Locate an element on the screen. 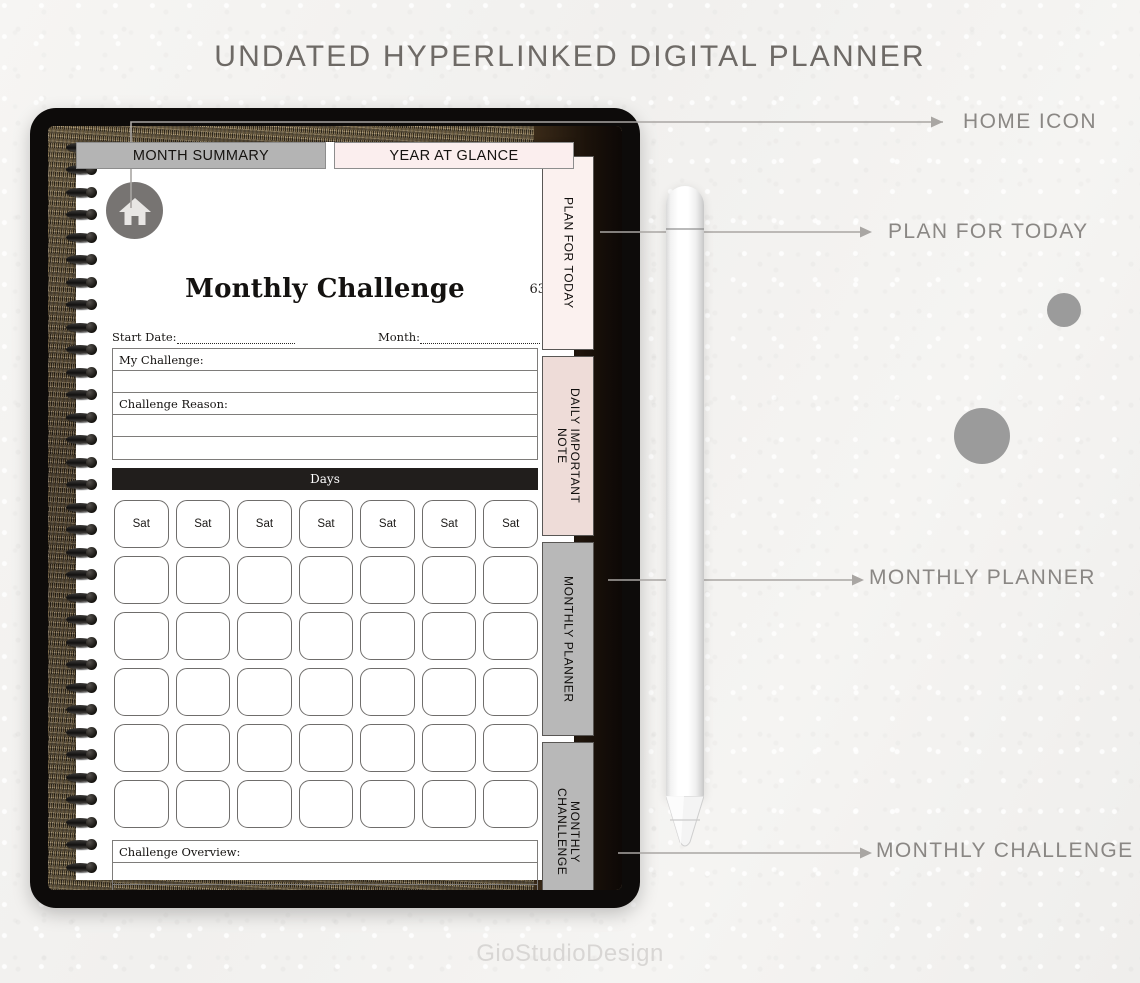 Image resolution: width=1140 pixels, height=983 pixels. tab-year-at-glance: YEAR AT GLANCE is located at coordinates (454, 155).